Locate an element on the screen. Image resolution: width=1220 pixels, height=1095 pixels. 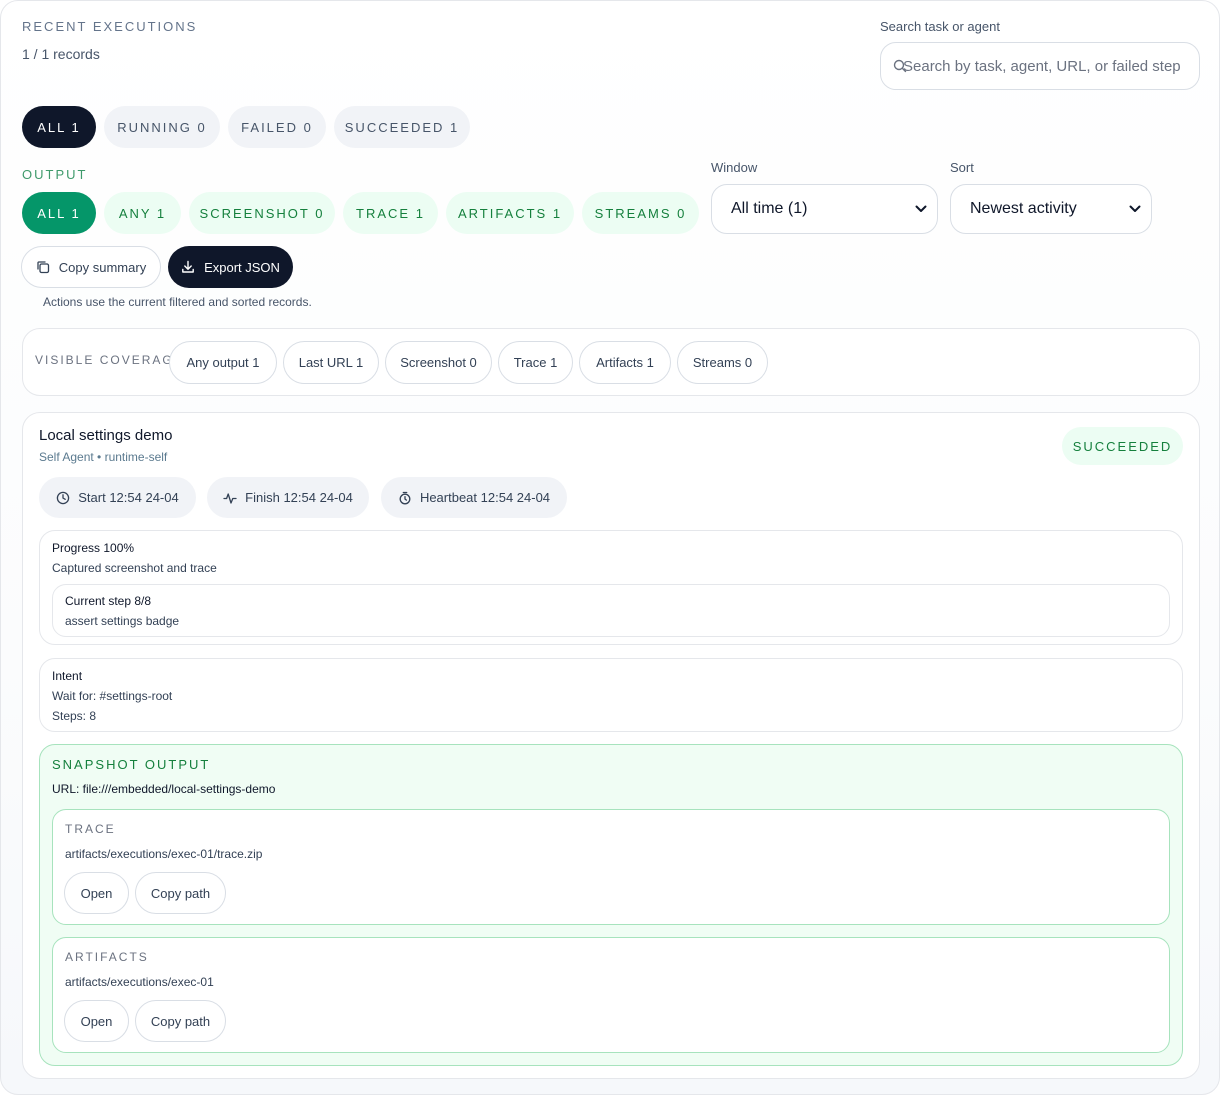
execution-title: Local settings demo is located at coordinates (106, 435).